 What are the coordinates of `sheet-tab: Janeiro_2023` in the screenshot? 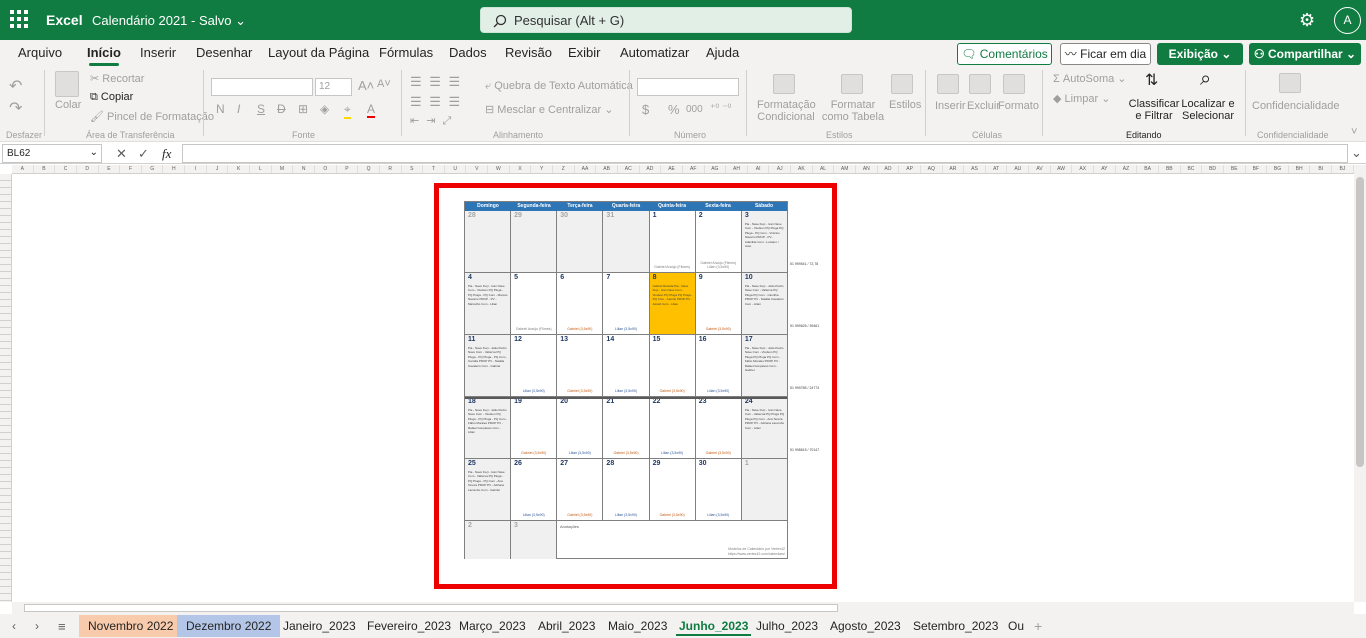 It's located at (319, 626).